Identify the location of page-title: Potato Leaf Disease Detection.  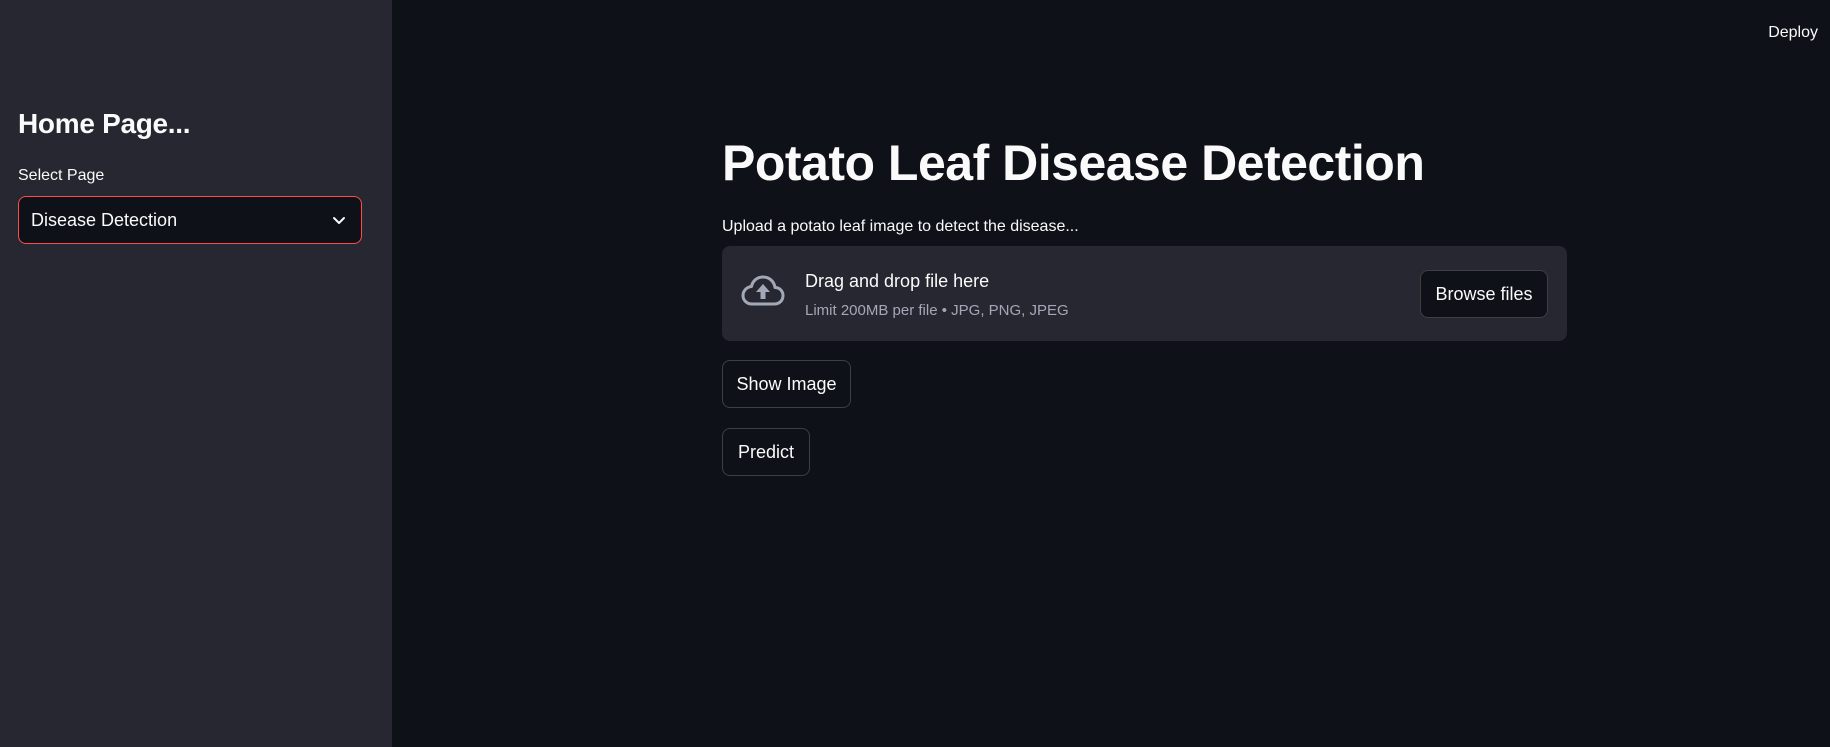
(1073, 163).